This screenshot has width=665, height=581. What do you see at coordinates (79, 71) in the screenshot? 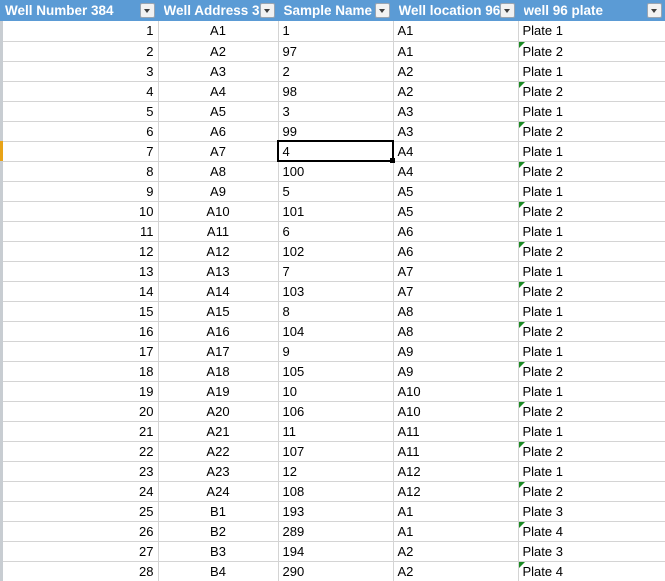
I see `cell-well_number_384: 3` at bounding box center [79, 71].